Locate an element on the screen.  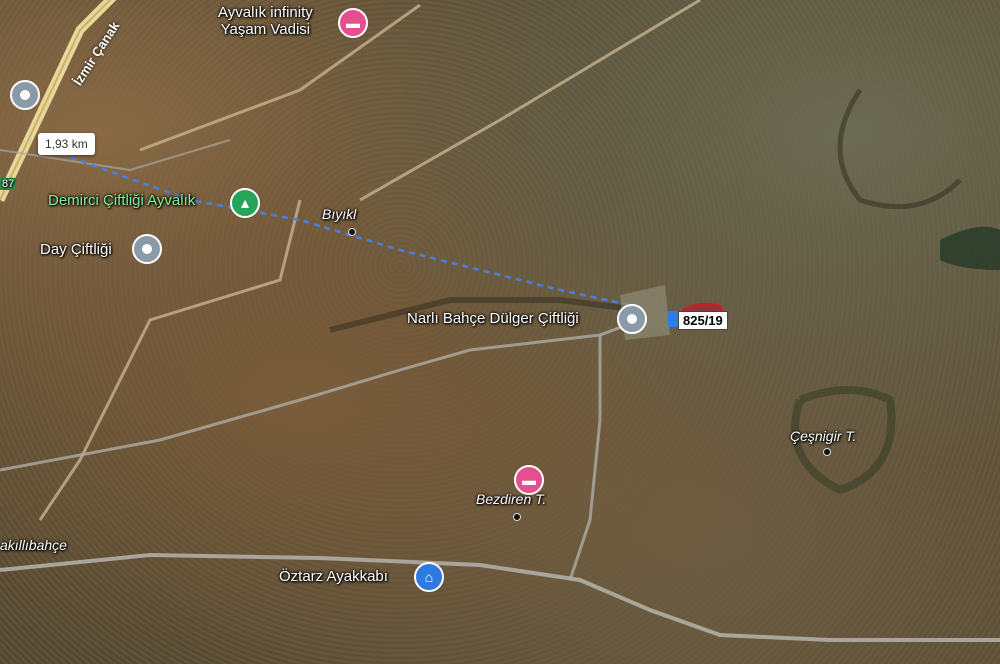
place-akillibahce: akıllıbahçe is located at coordinates (33, 545).